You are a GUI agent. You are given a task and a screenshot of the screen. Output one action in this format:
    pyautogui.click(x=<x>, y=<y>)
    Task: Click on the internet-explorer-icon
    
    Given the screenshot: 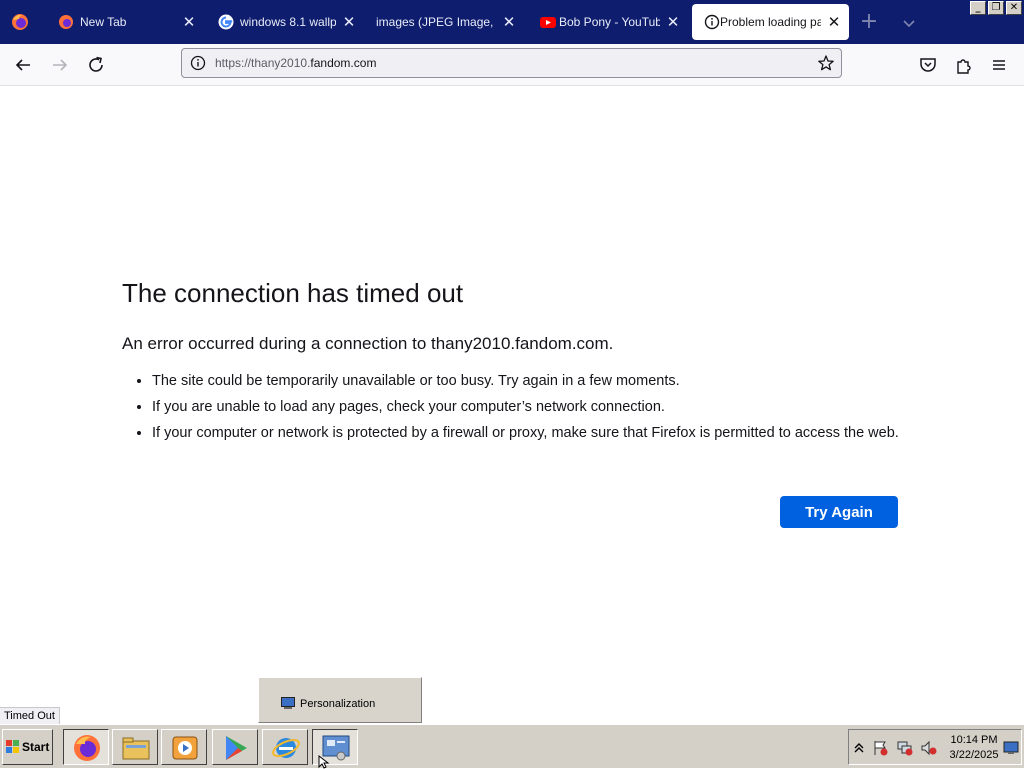 What is the action you would take?
    pyautogui.click(x=286, y=748)
    